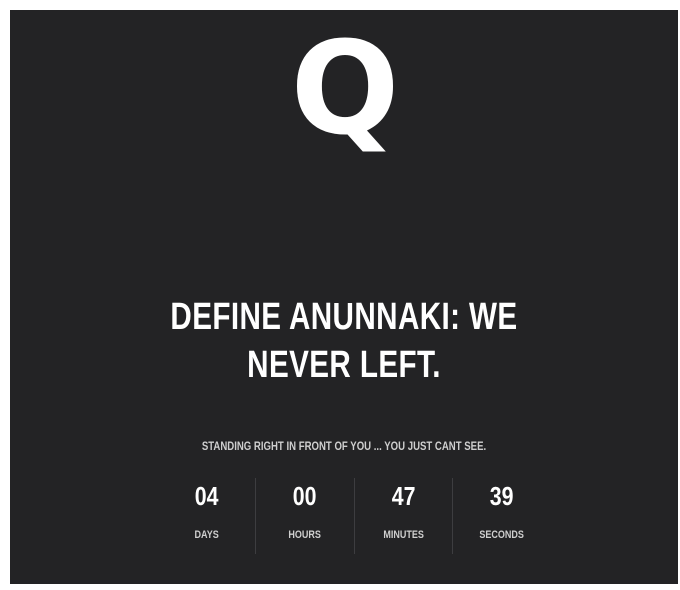  What do you see at coordinates (402, 516) in the screenshot?
I see `countdown-minutes: 47 MINUTES` at bounding box center [402, 516].